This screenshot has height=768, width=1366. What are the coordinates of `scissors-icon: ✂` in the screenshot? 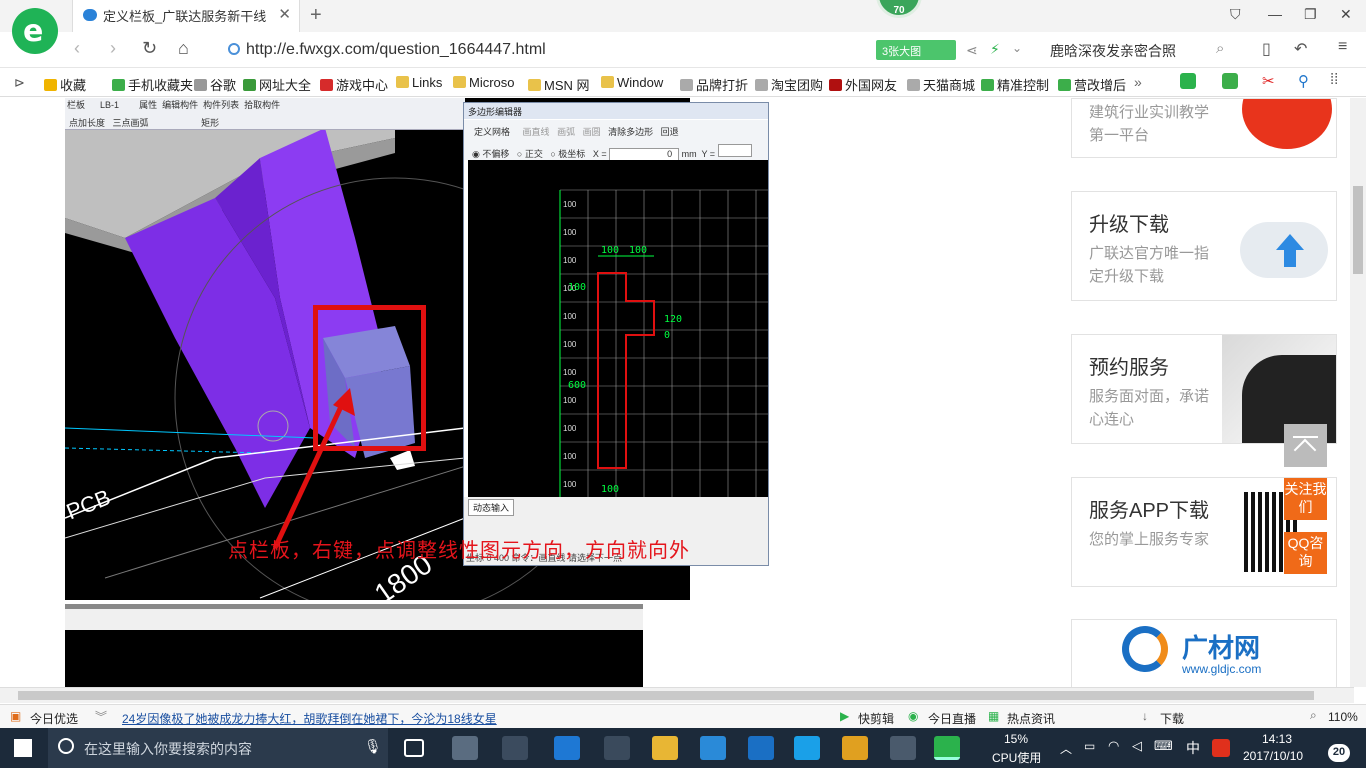 It's located at (1268, 81).